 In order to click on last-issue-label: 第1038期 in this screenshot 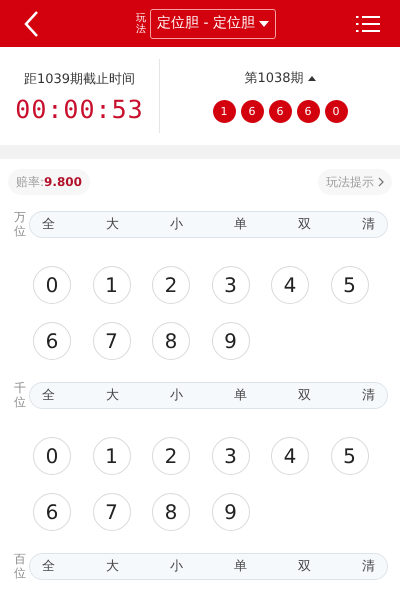, I will do `click(274, 79)`.